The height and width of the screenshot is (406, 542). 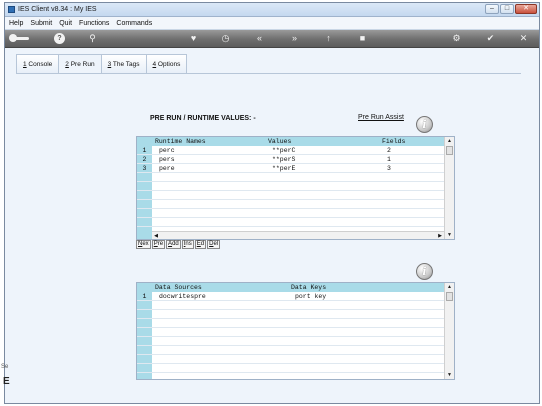 I want to click on data-key-cell: port key, so click(x=310, y=296).